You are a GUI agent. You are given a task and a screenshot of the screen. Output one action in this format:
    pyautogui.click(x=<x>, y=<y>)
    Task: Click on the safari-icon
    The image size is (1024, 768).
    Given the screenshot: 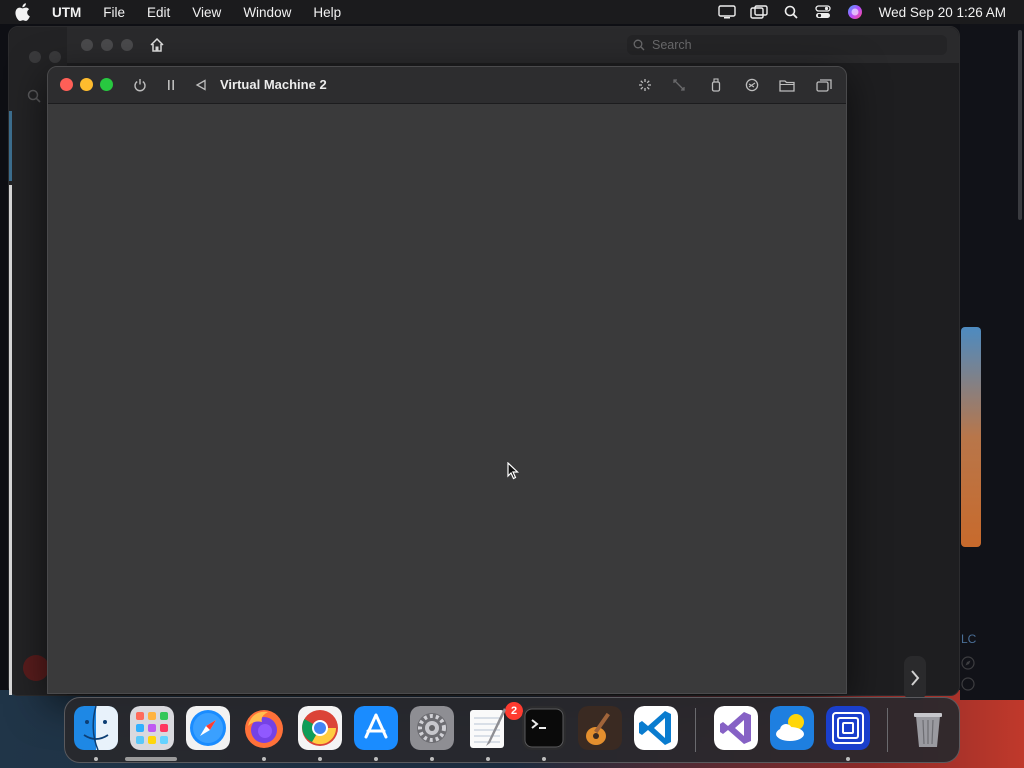 What is the action you would take?
    pyautogui.click(x=208, y=728)
    